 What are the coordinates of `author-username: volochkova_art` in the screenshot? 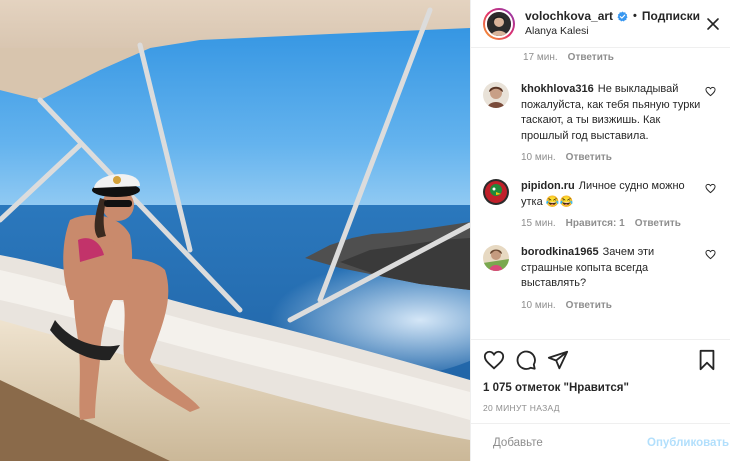 It's located at (569, 16).